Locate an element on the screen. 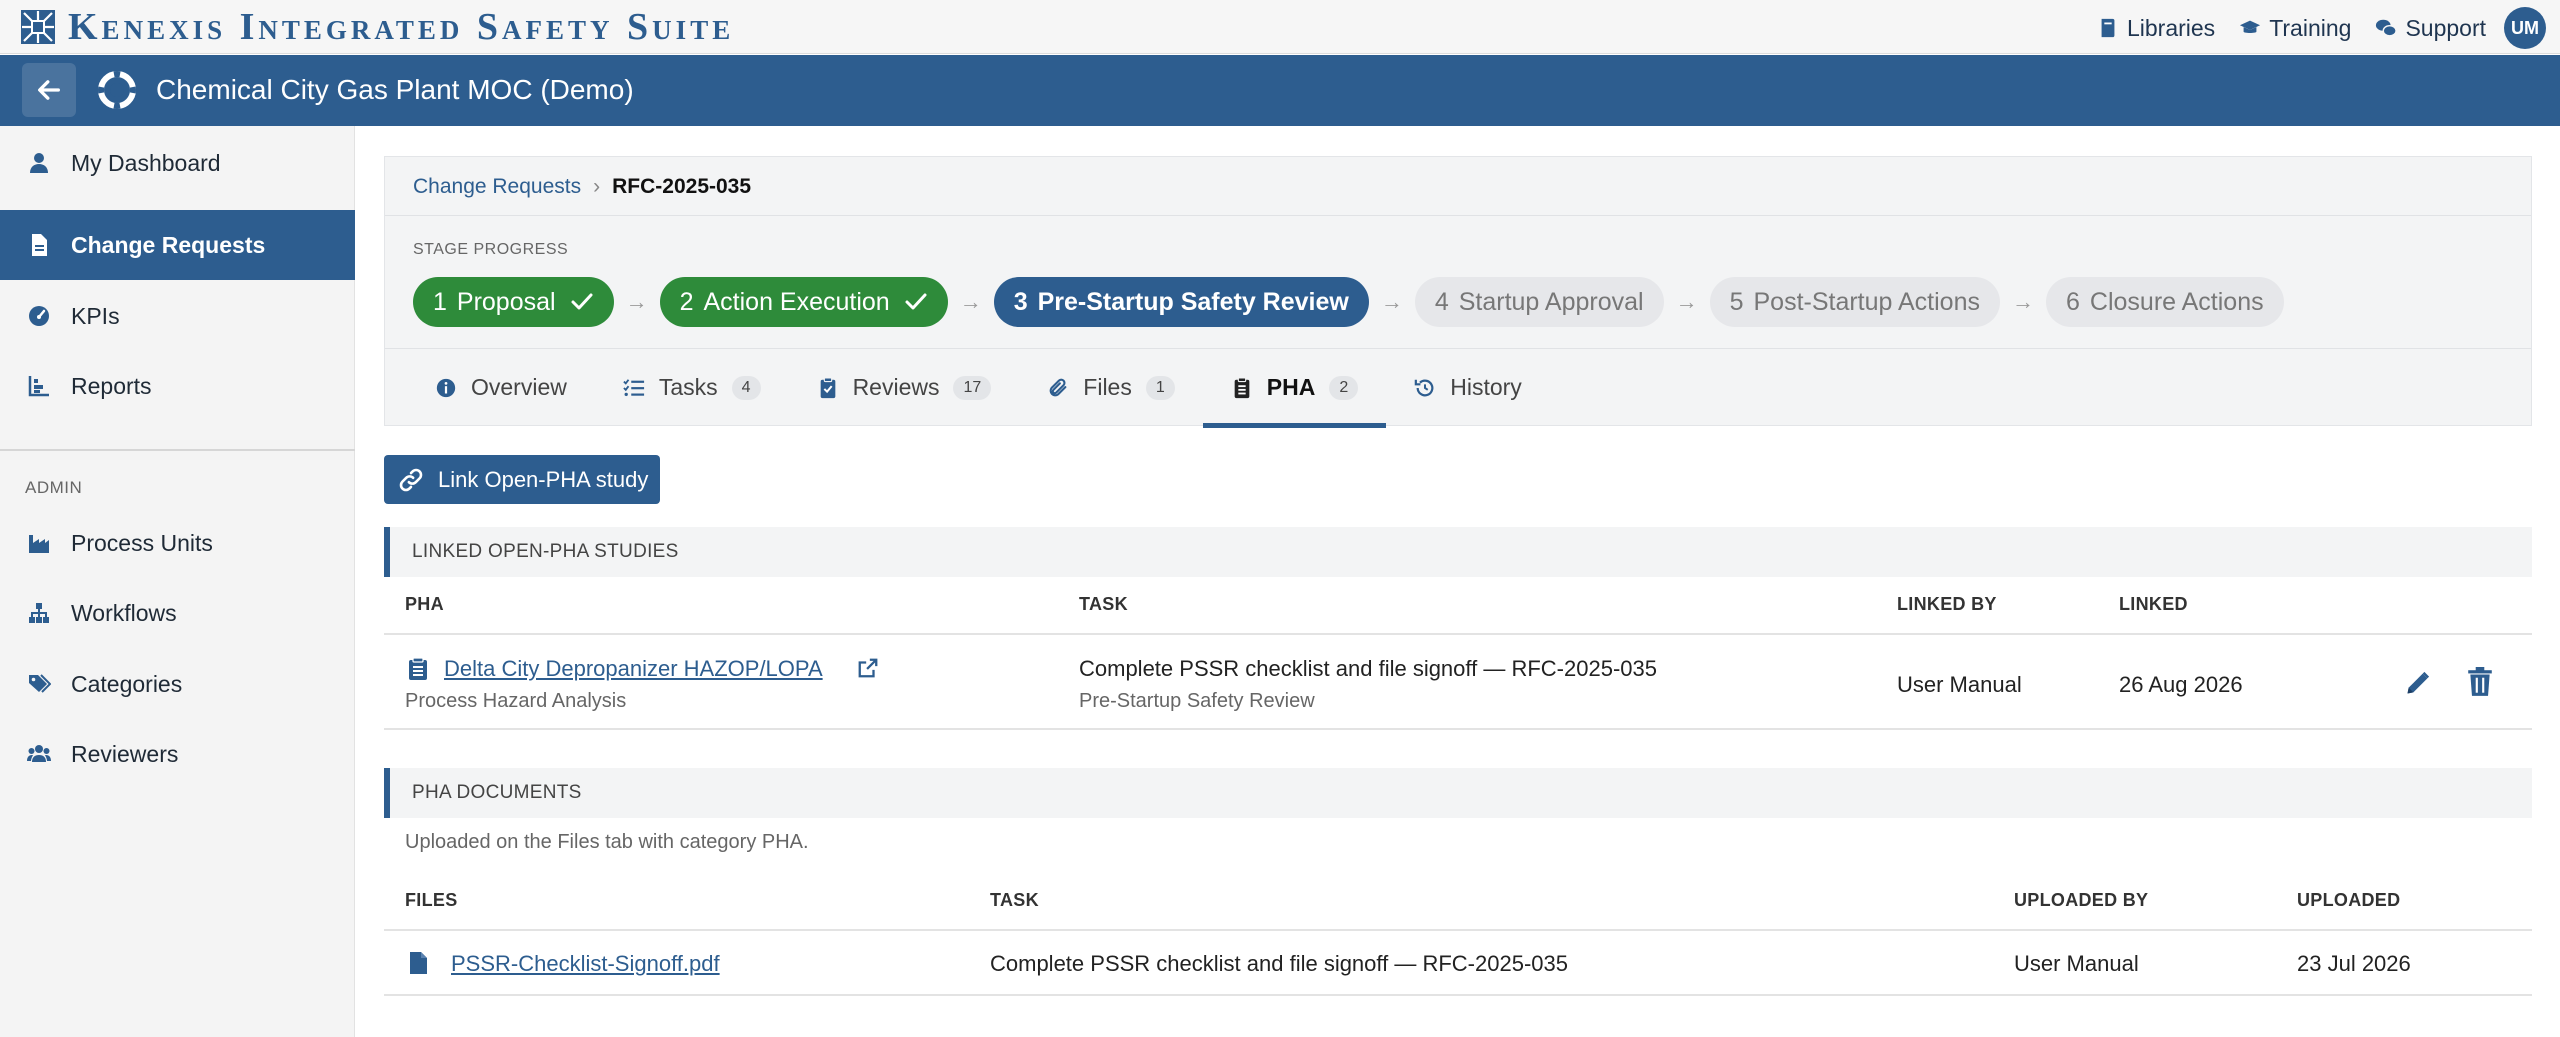 The image size is (2560, 1037). tab-reviews: Reviews 17 is located at coordinates (904, 387).